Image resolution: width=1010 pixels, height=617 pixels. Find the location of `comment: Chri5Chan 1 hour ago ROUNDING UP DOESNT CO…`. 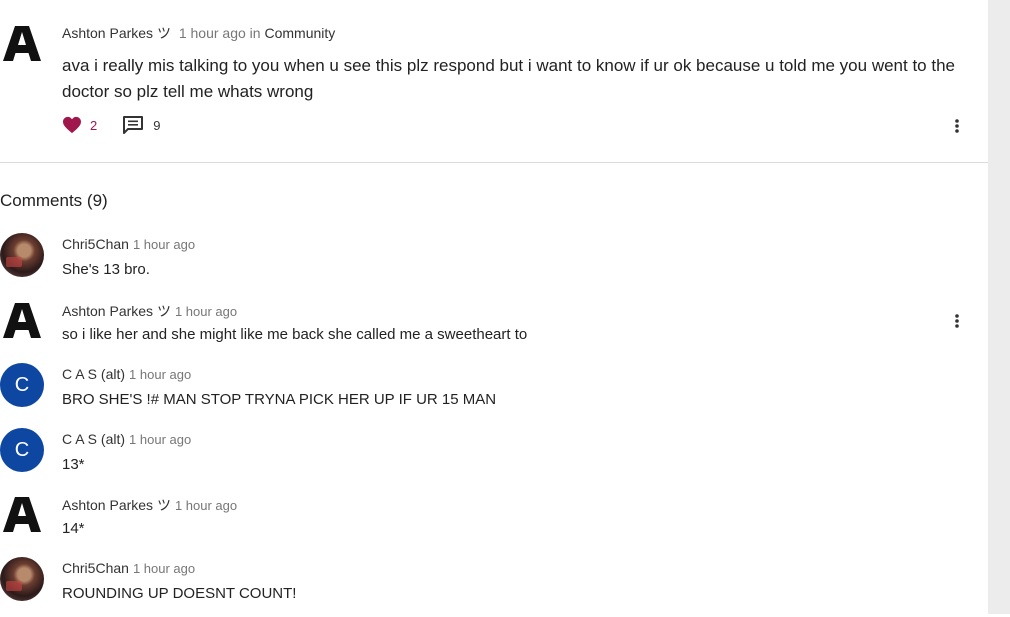

comment: Chri5Chan 1 hour ago ROUNDING UP DOESNT CO… is located at coordinates (494, 587).